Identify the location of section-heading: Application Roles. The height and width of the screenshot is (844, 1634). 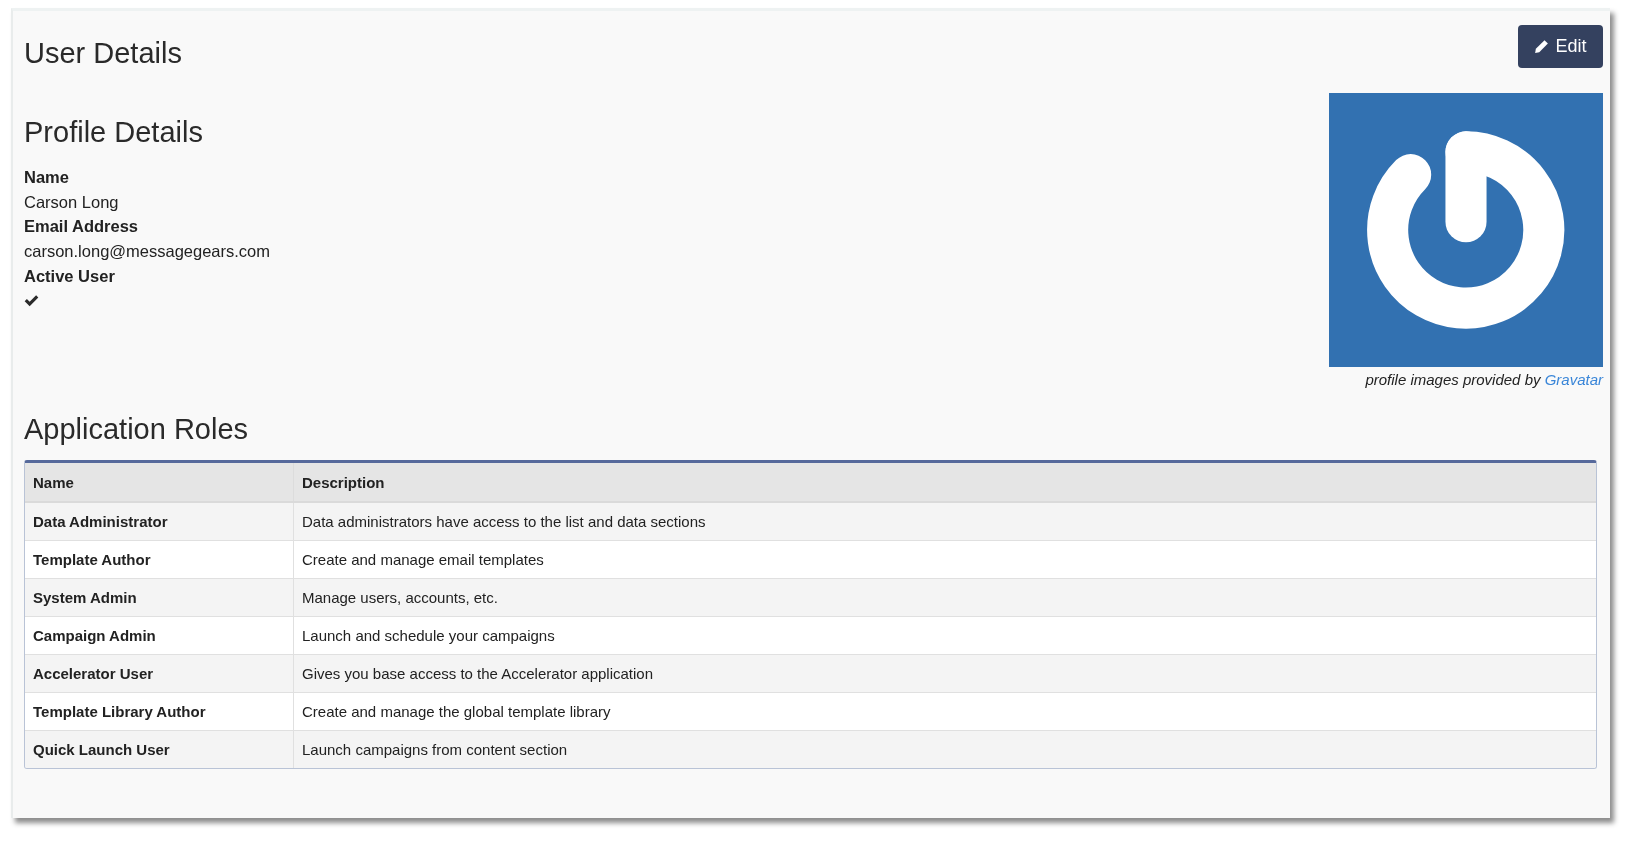
(137, 429).